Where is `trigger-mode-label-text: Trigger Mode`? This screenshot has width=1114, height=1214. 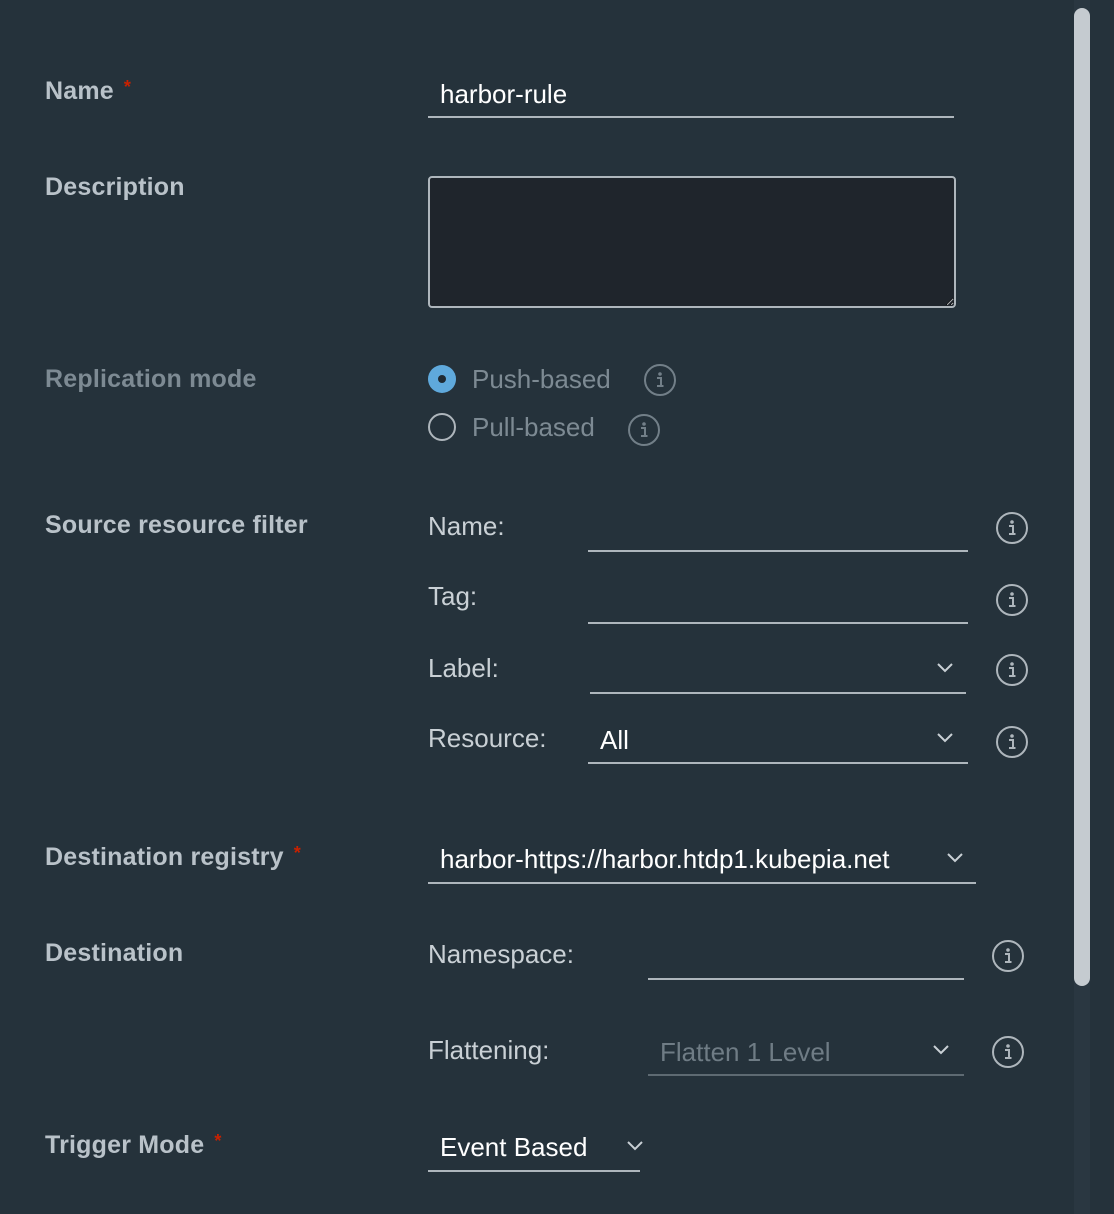 trigger-mode-label-text: Trigger Mode is located at coordinates (125, 1145).